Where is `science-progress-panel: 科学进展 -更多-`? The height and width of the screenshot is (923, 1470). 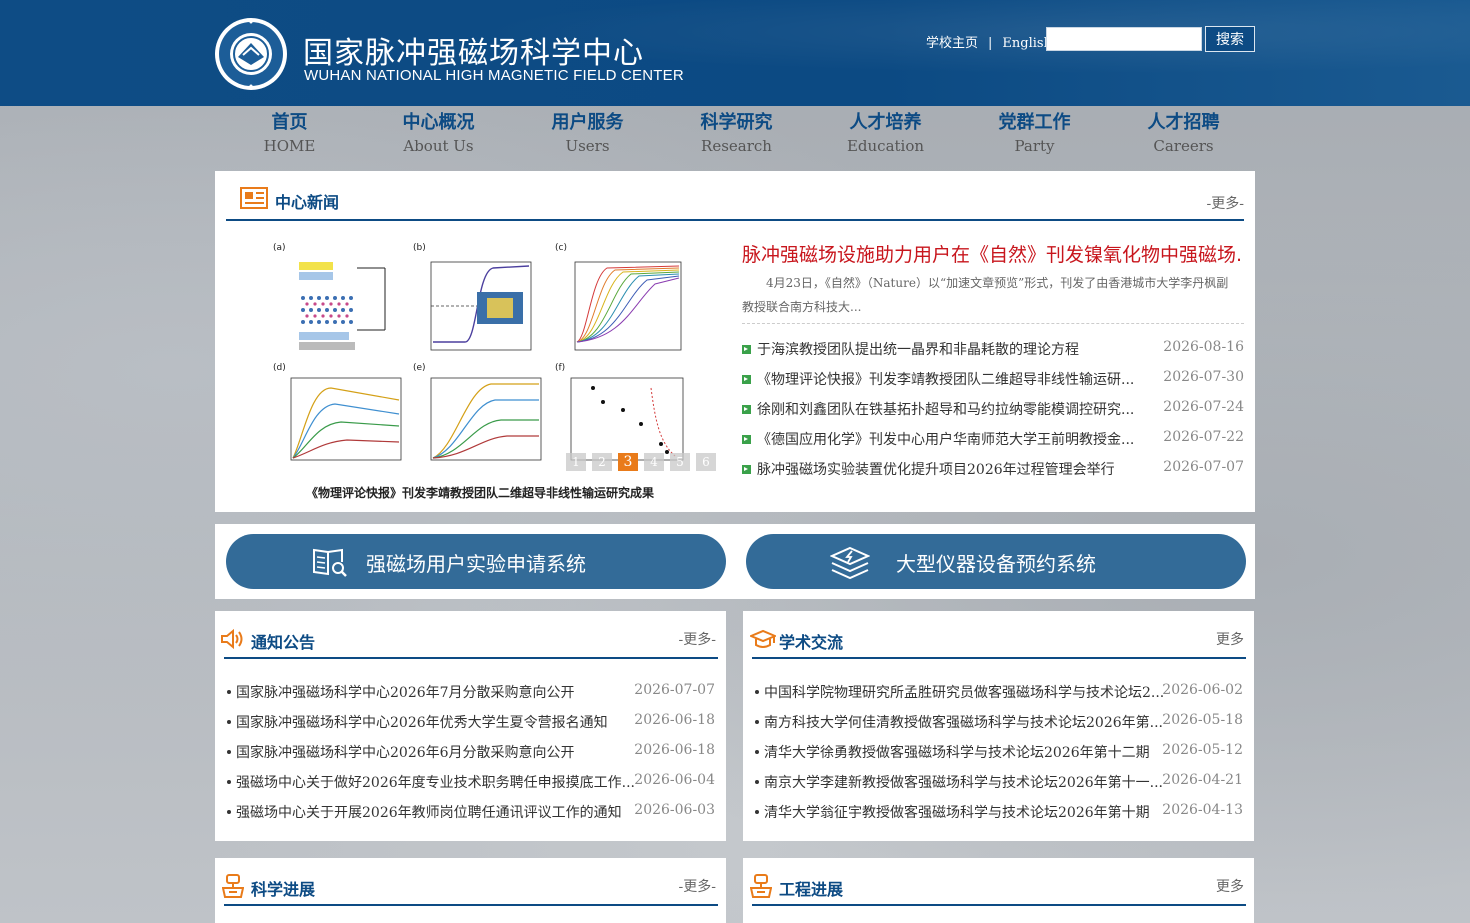
science-progress-panel: 科学进展 -更多- is located at coordinates (470, 890).